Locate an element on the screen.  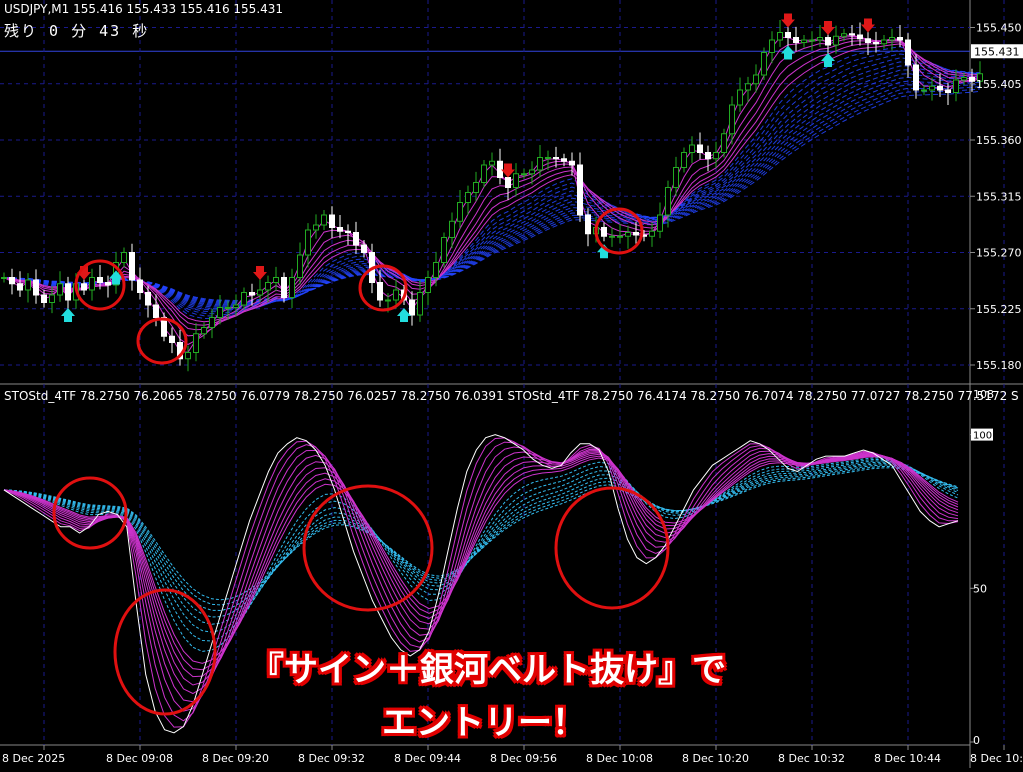
price-tick-label: 155.180 is located at coordinates (999, 365).